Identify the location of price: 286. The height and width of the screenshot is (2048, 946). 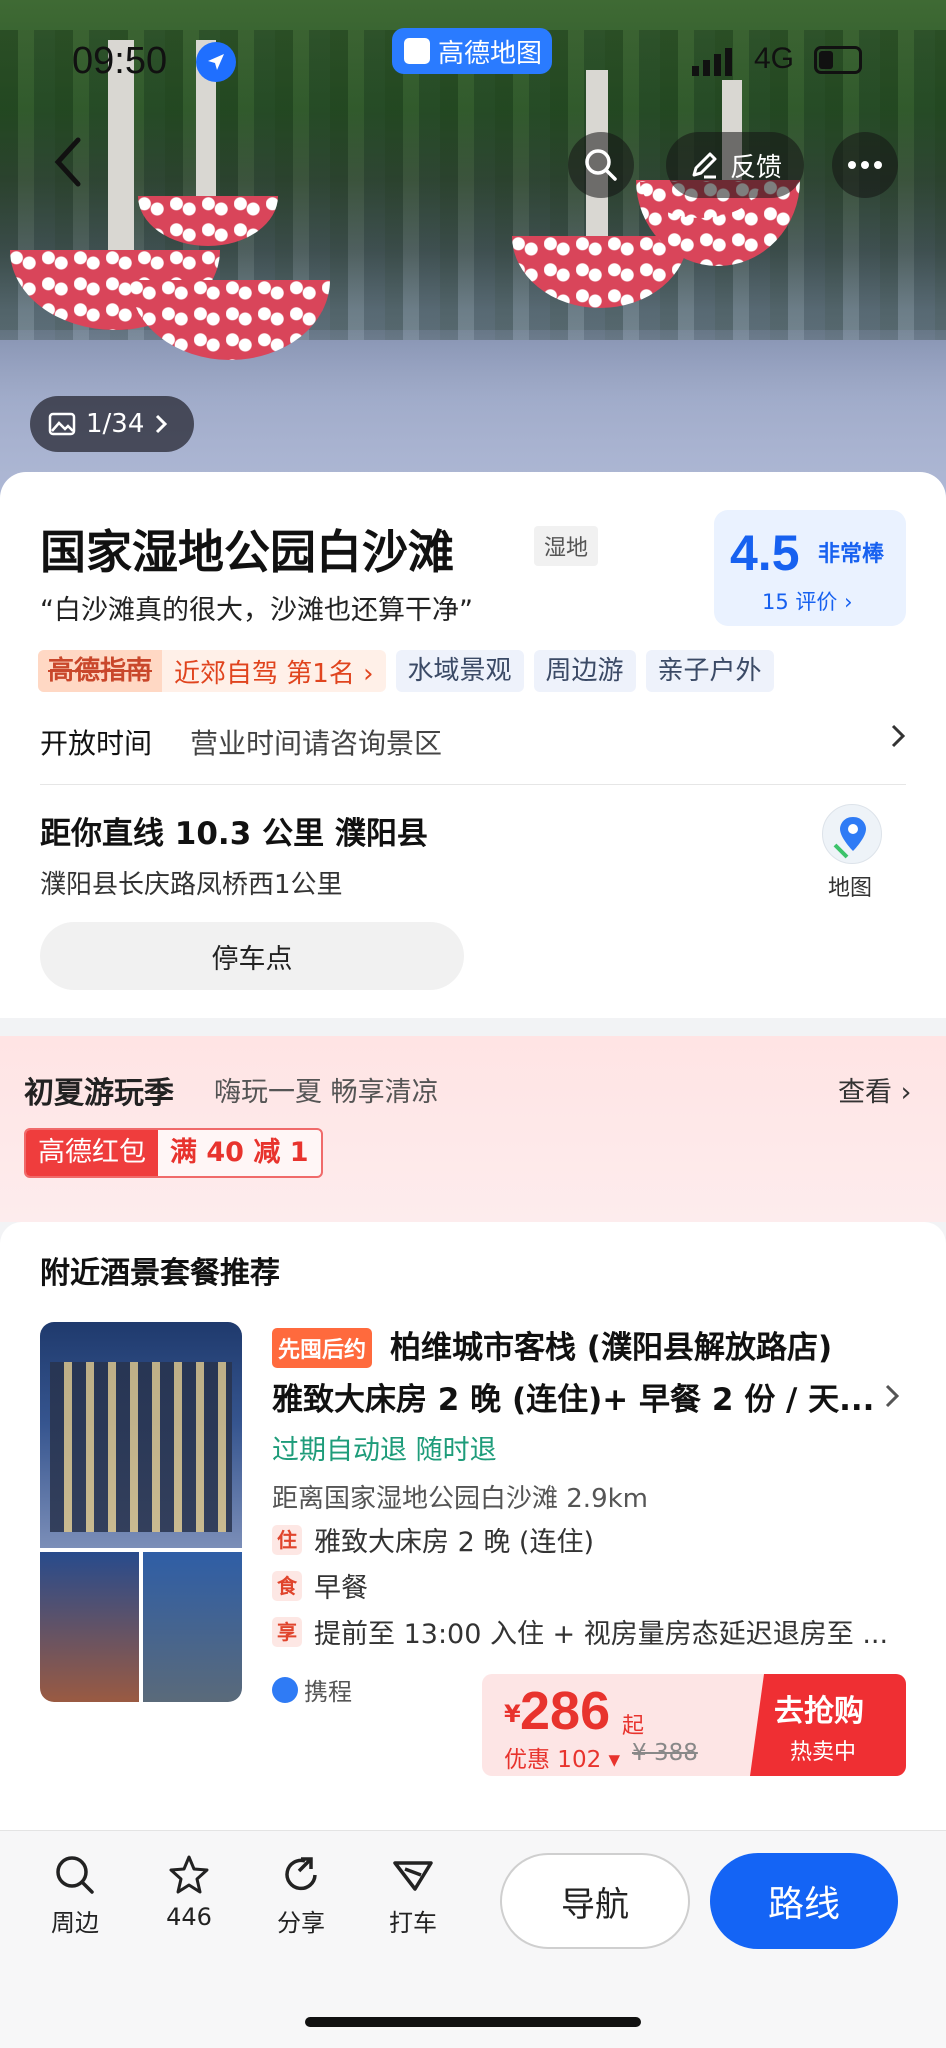
(565, 1711).